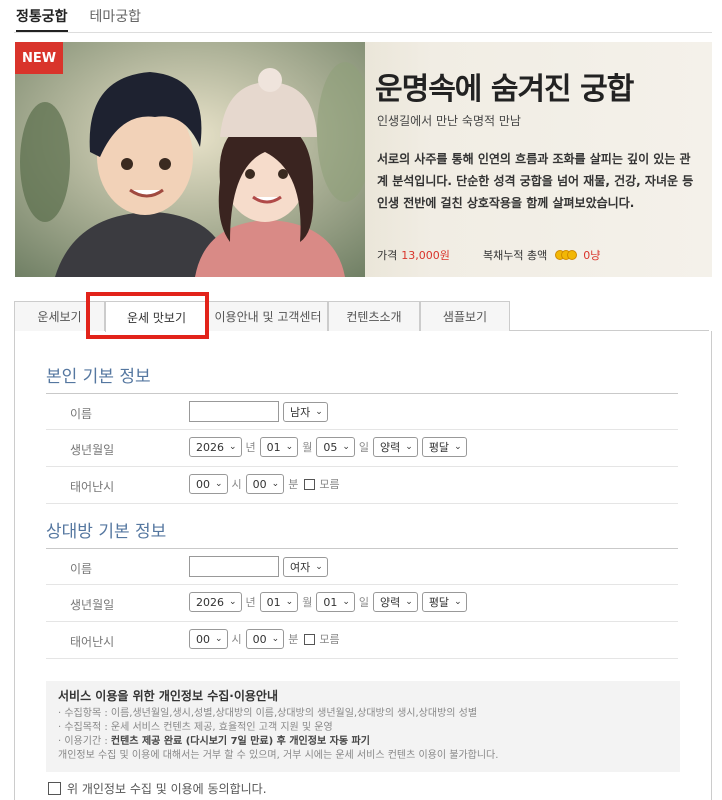 This screenshot has height=800, width=722. What do you see at coordinates (395, 447) in the screenshot?
I see `self-calendar-select: 양력 ⌄` at bounding box center [395, 447].